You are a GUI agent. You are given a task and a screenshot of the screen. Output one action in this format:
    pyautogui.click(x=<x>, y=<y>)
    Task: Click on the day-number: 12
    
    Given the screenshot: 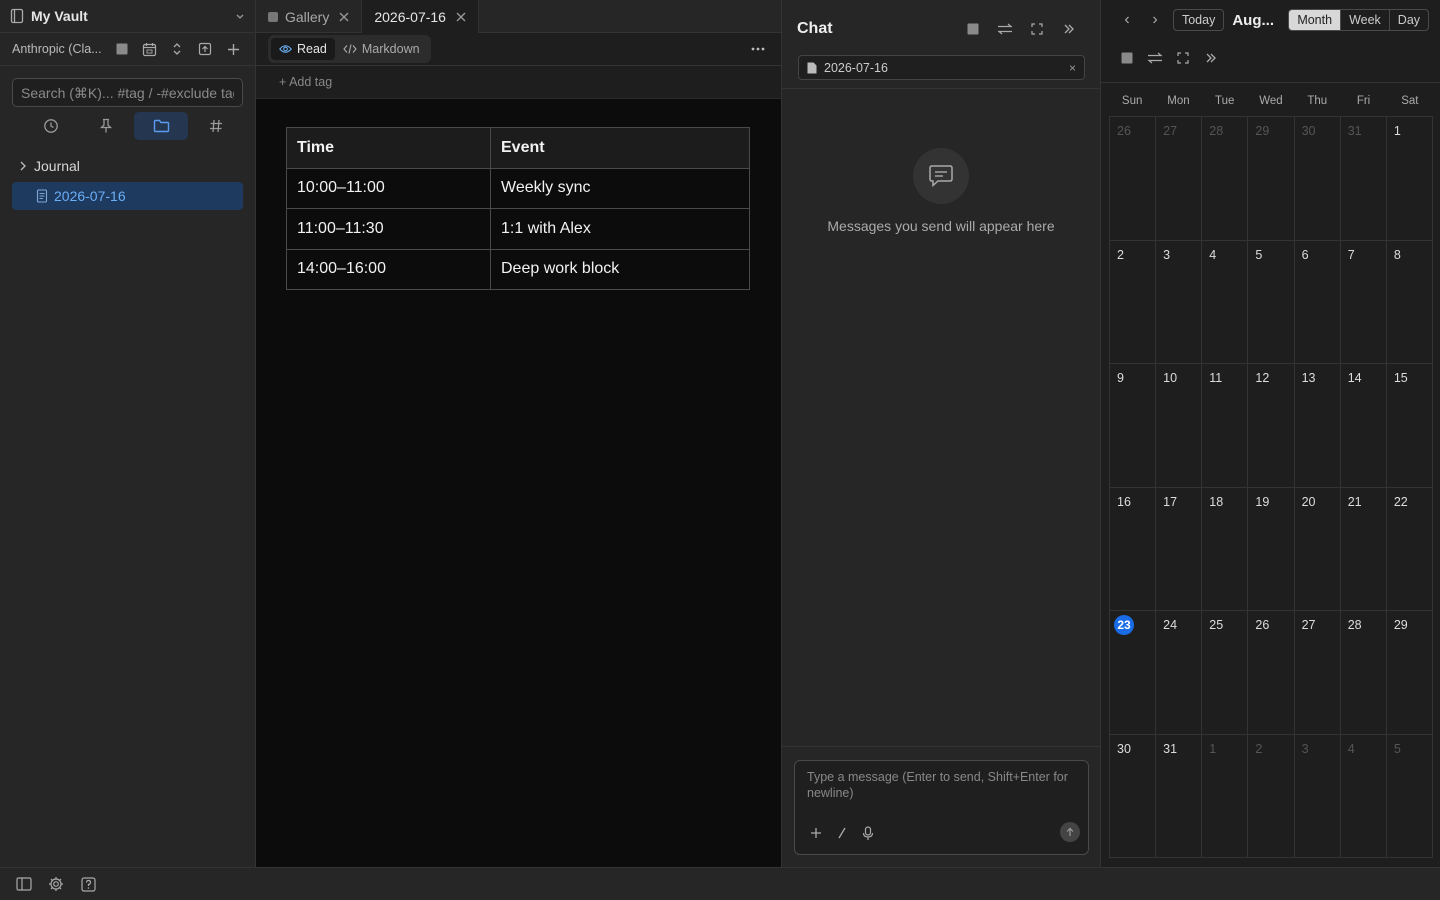 What is the action you would take?
    pyautogui.click(x=1262, y=378)
    